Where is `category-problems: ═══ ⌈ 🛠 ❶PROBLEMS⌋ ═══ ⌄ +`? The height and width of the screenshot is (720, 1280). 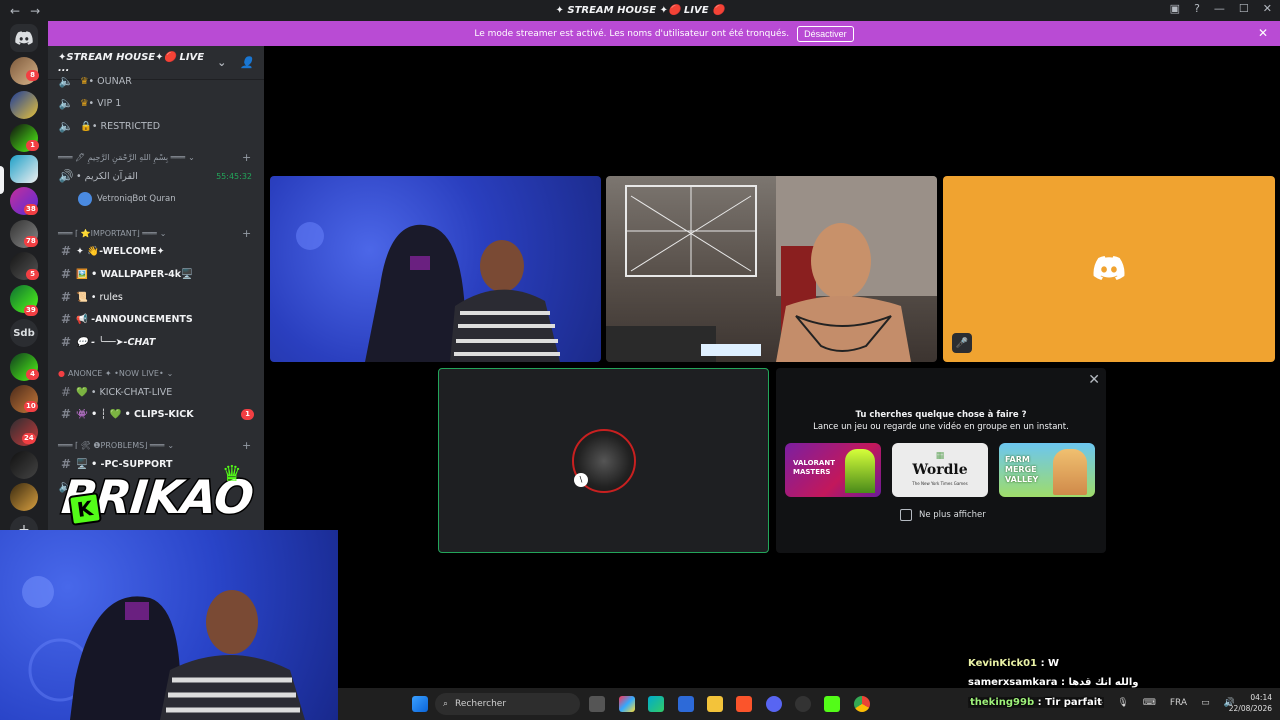 category-problems: ═══ ⌈ 🛠 ❶PROBLEMS⌋ ═══ ⌄ + is located at coordinates (154, 445).